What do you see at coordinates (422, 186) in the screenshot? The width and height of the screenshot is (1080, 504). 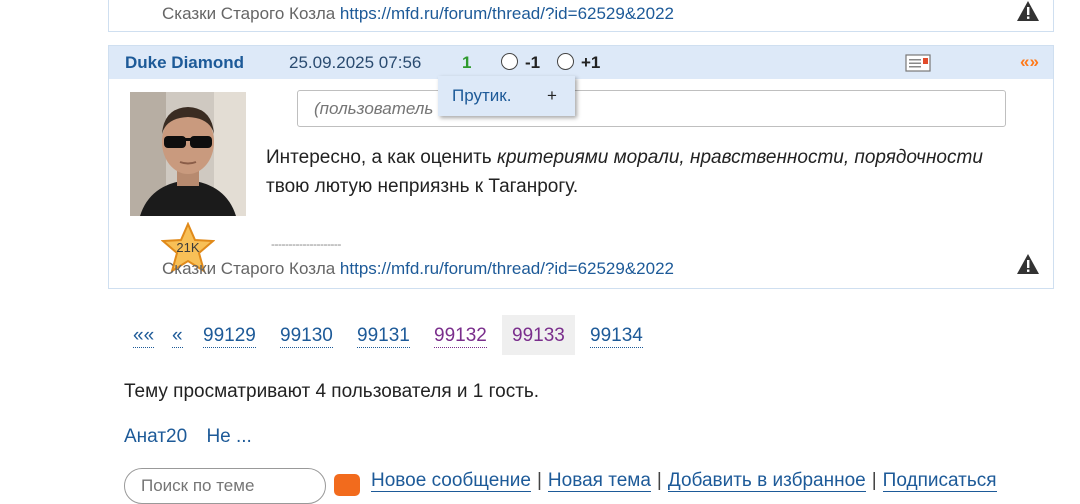 I see `post-text-end: твою лютую неприязнь к Таганрогу.` at bounding box center [422, 186].